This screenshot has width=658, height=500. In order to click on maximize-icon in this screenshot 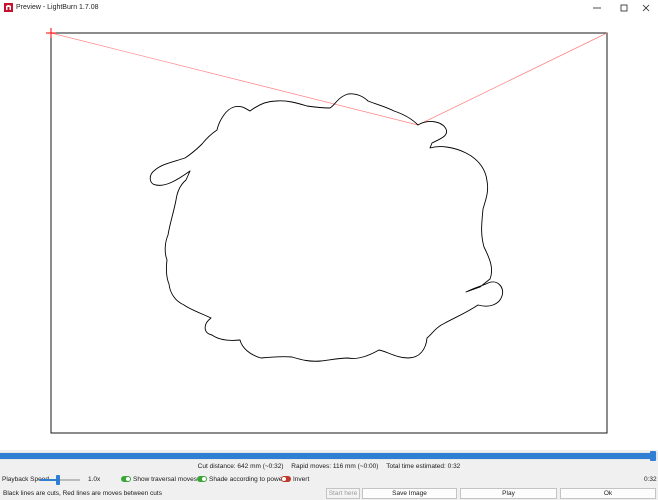, I will do `click(624, 7)`.